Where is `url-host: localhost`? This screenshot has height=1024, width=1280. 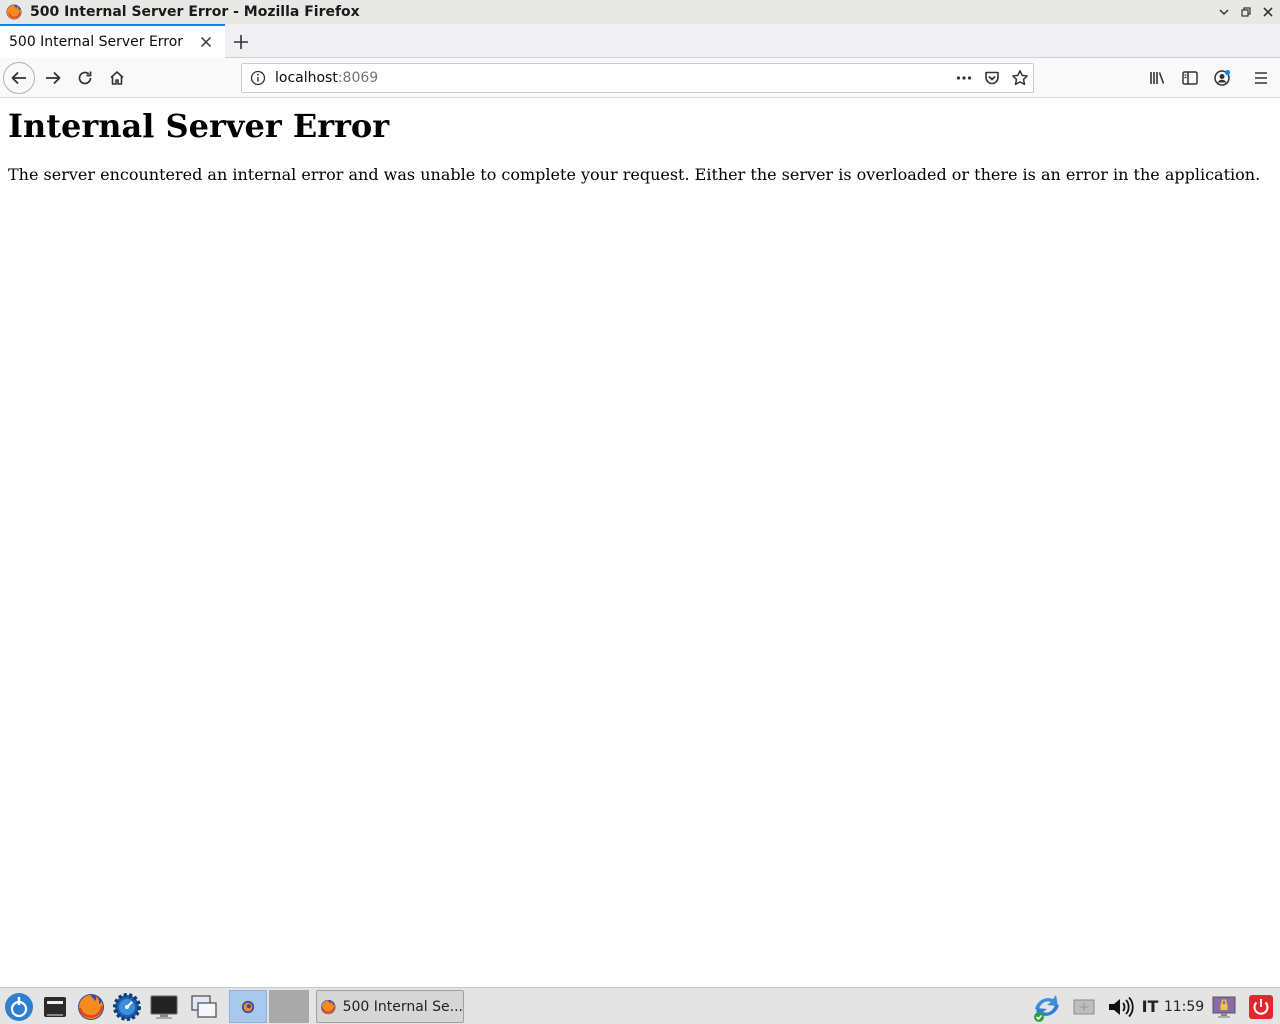
url-host: localhost is located at coordinates (306, 78).